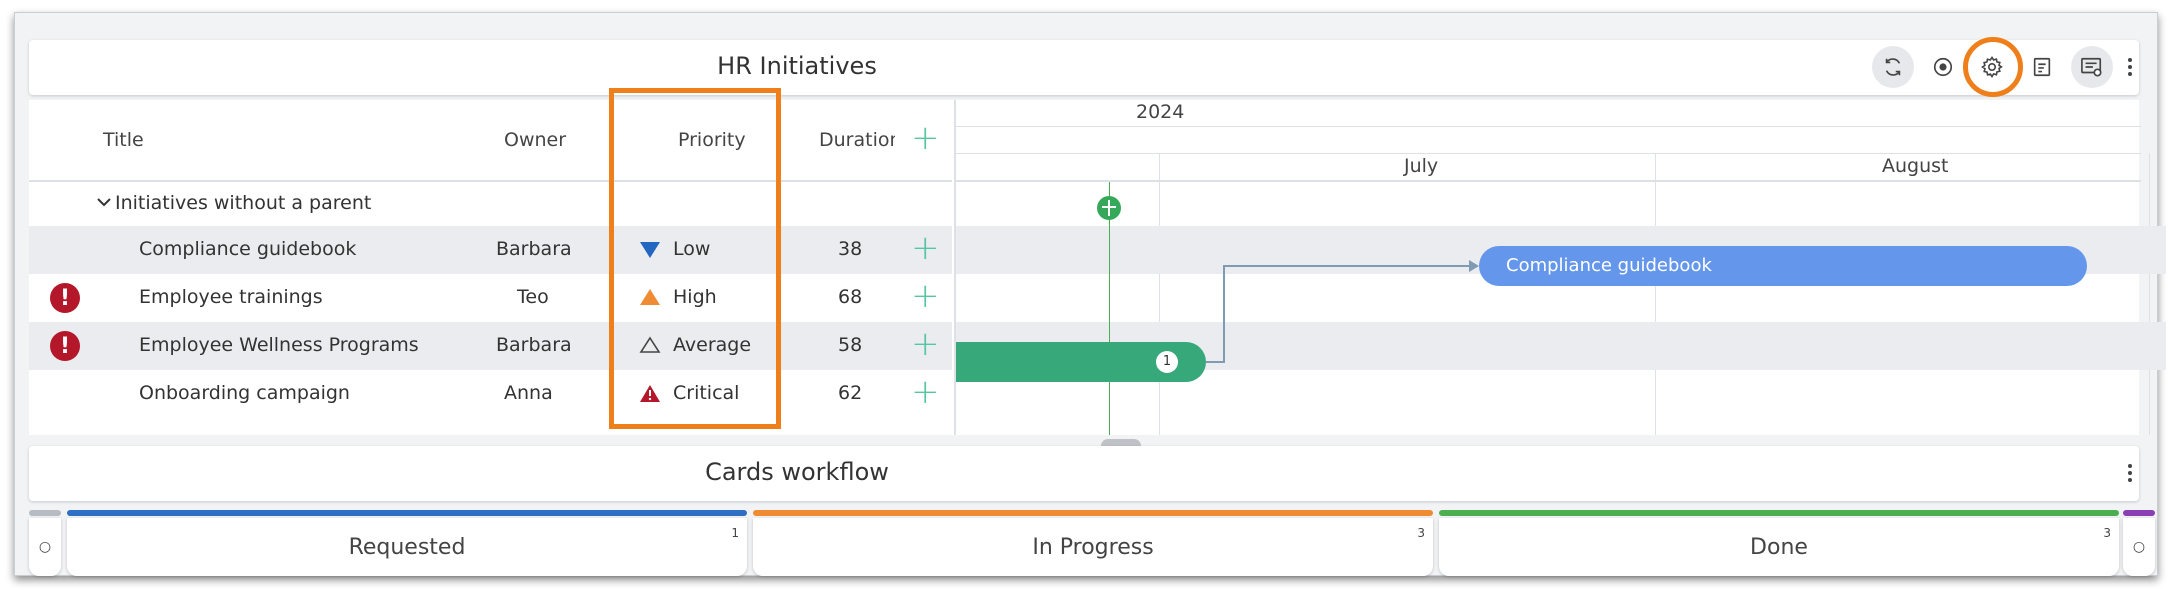 This screenshot has height=594, width=2178. I want to click on refresh-icon, so click(1893, 67).